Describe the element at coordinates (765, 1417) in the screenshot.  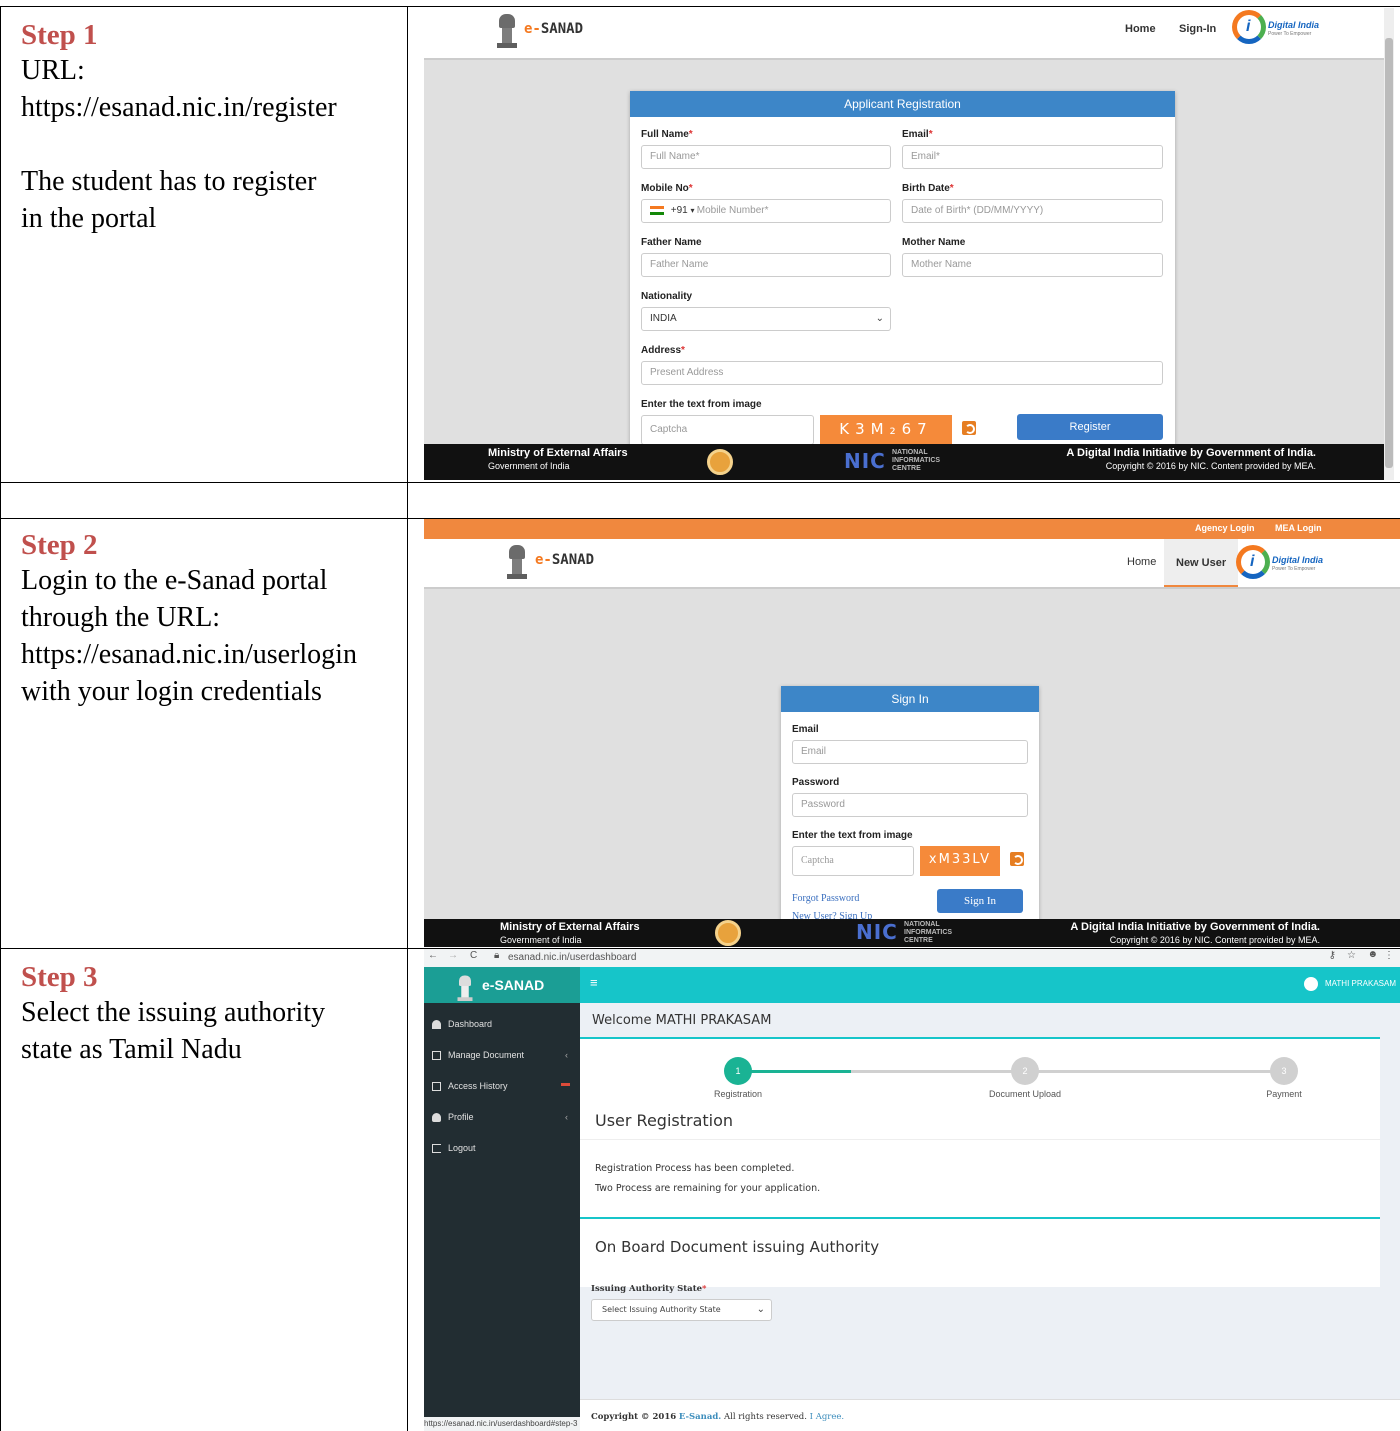
I see `rights-text: All rights reserved.` at that location.